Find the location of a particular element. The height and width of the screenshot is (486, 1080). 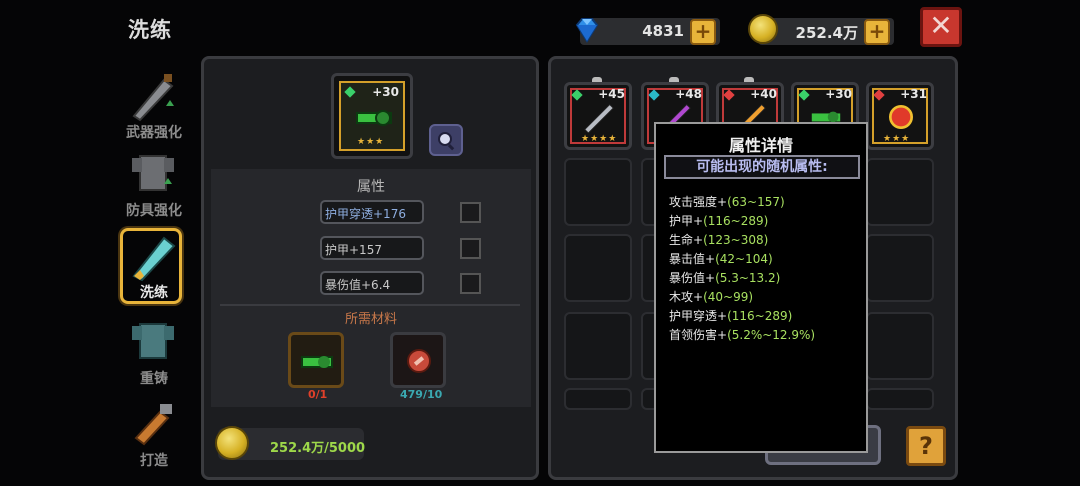

attribute-row: 护甲穿透+176 is located at coordinates (372, 212).